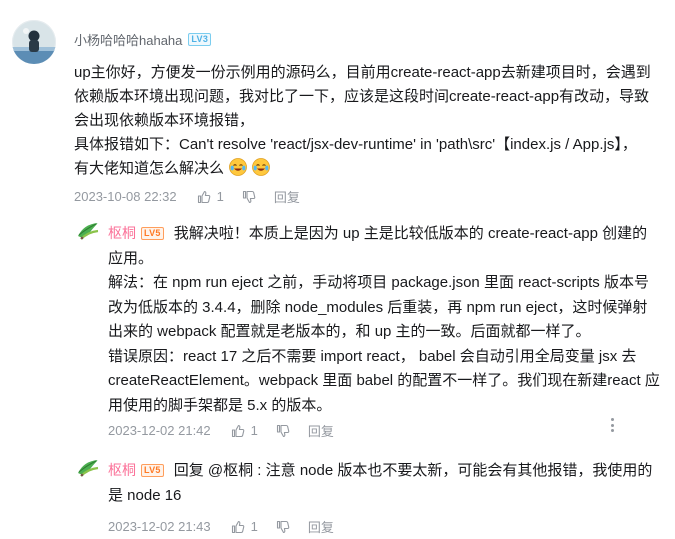 The height and width of the screenshot is (539, 675). Describe the element at coordinates (125, 196) in the screenshot. I see `timestamp: 2023-10-08 22:32` at that location.